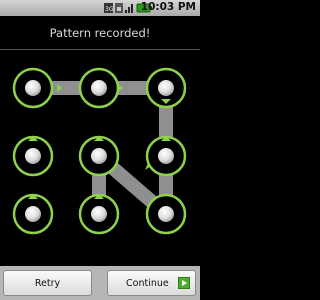  I want to click on status-time: 10:03 PM, so click(168, 7).